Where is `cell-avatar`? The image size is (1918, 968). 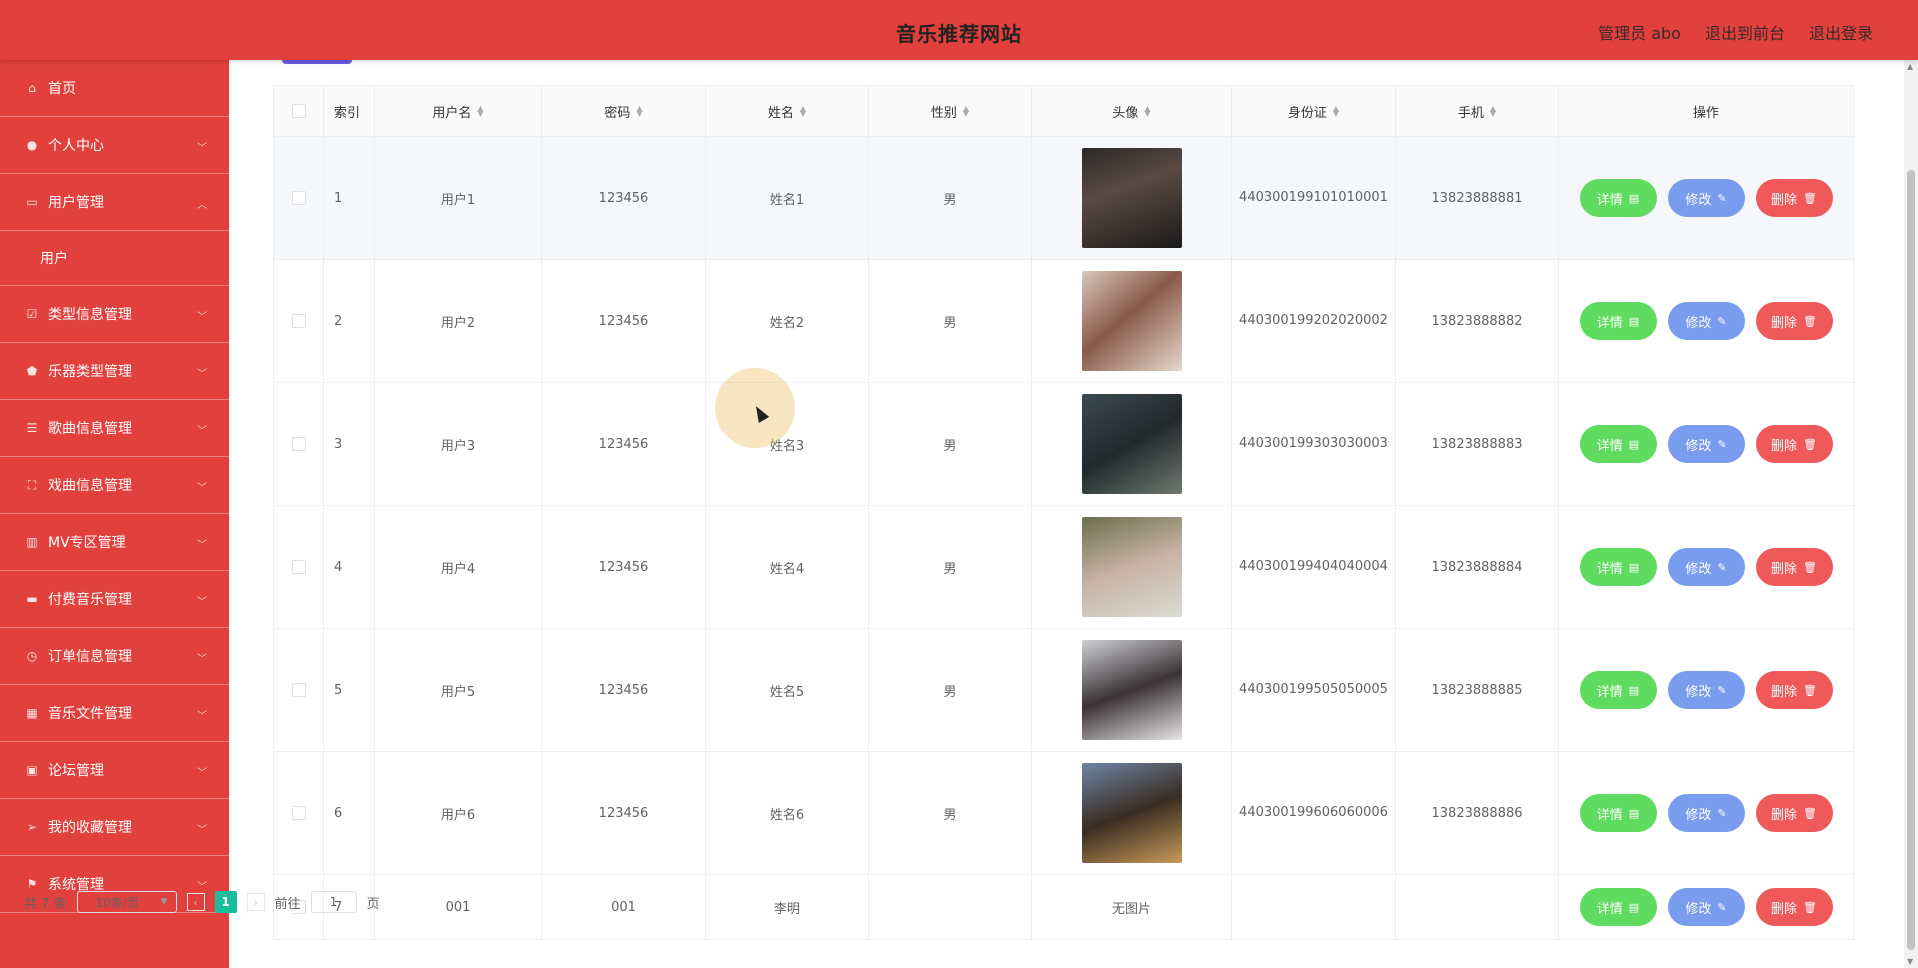 cell-avatar is located at coordinates (1132, 567).